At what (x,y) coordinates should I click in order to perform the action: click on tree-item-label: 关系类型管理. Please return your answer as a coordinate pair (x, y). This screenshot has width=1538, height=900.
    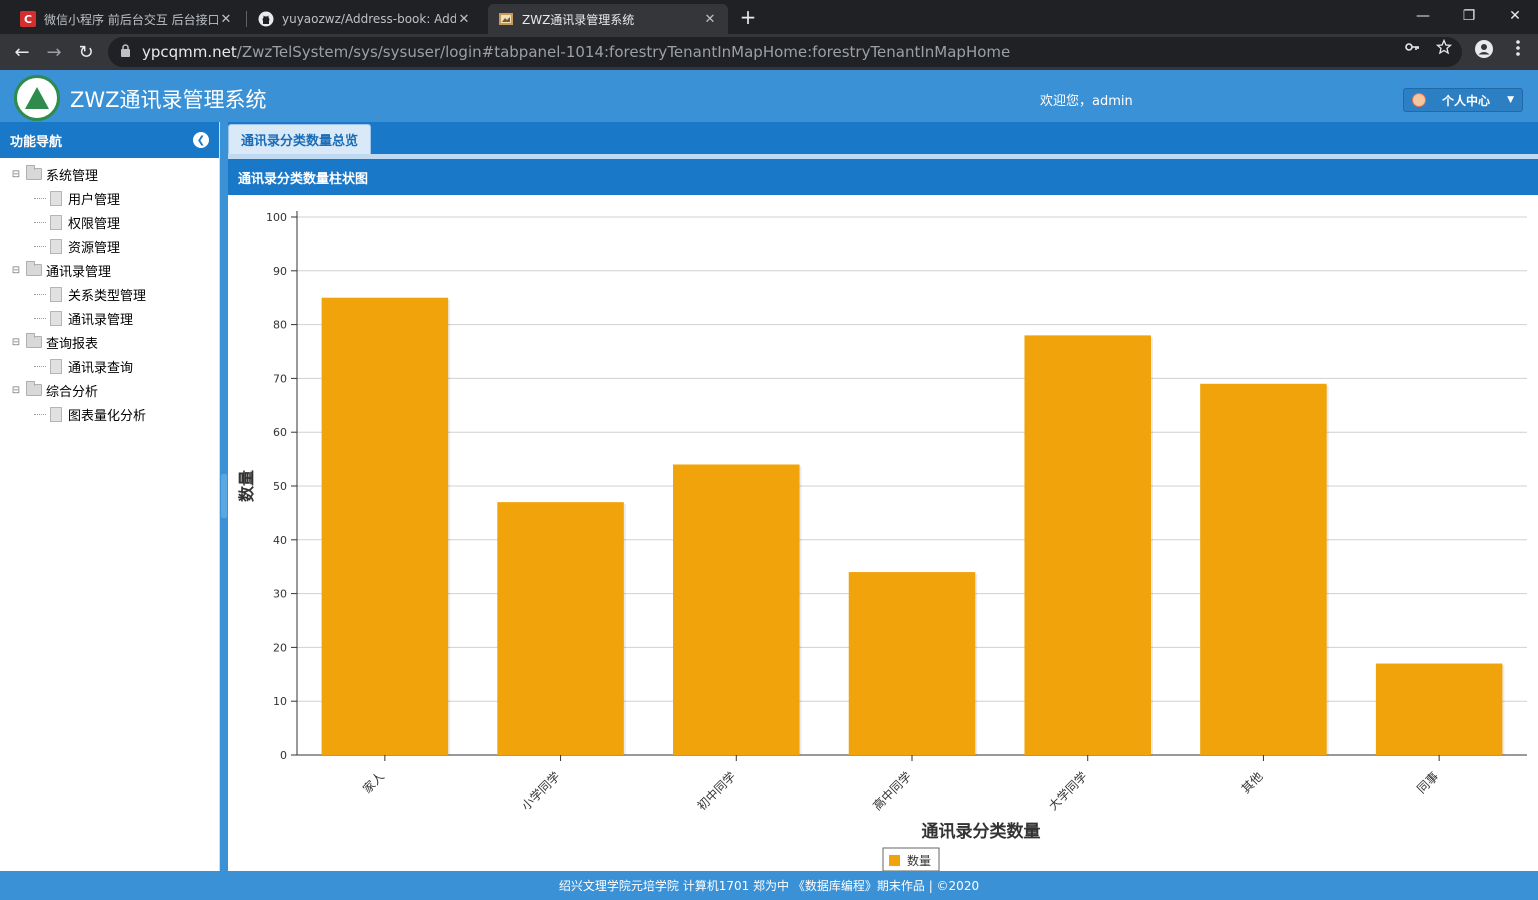
    Looking at the image, I should click on (107, 296).